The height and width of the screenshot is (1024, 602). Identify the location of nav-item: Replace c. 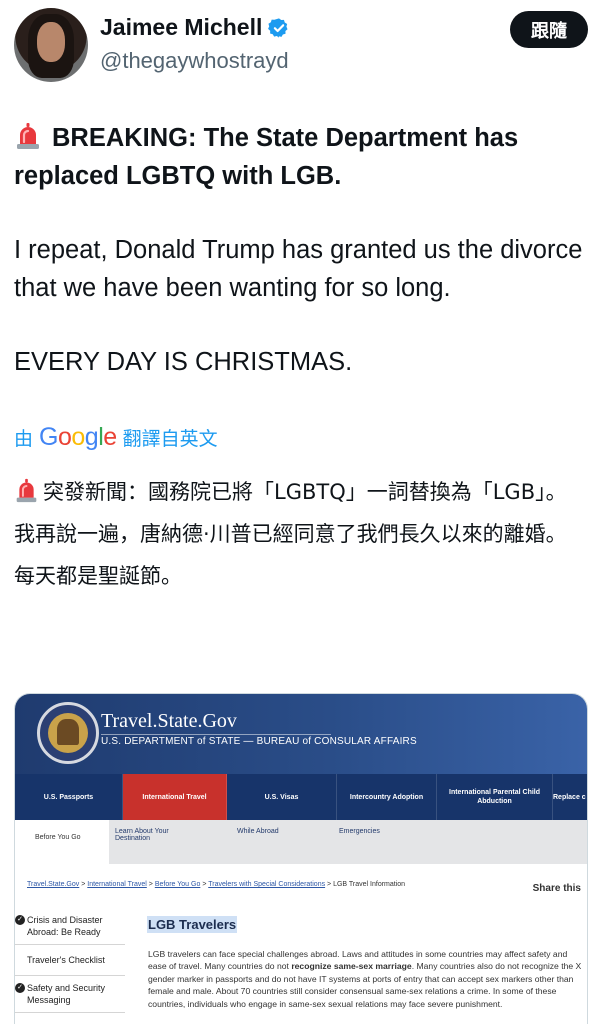
(570, 797).